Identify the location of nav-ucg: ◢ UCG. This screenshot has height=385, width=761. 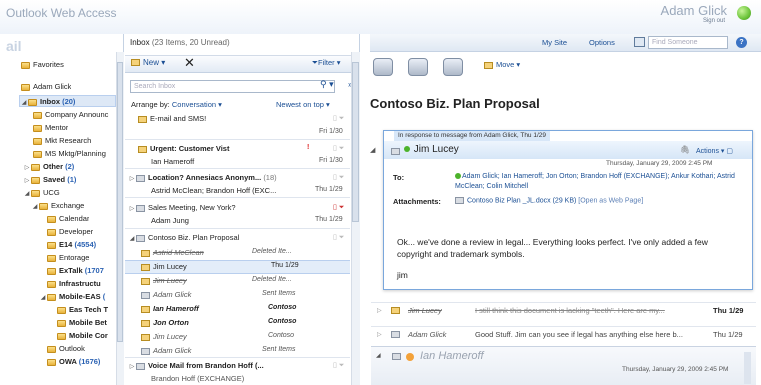
(41, 193).